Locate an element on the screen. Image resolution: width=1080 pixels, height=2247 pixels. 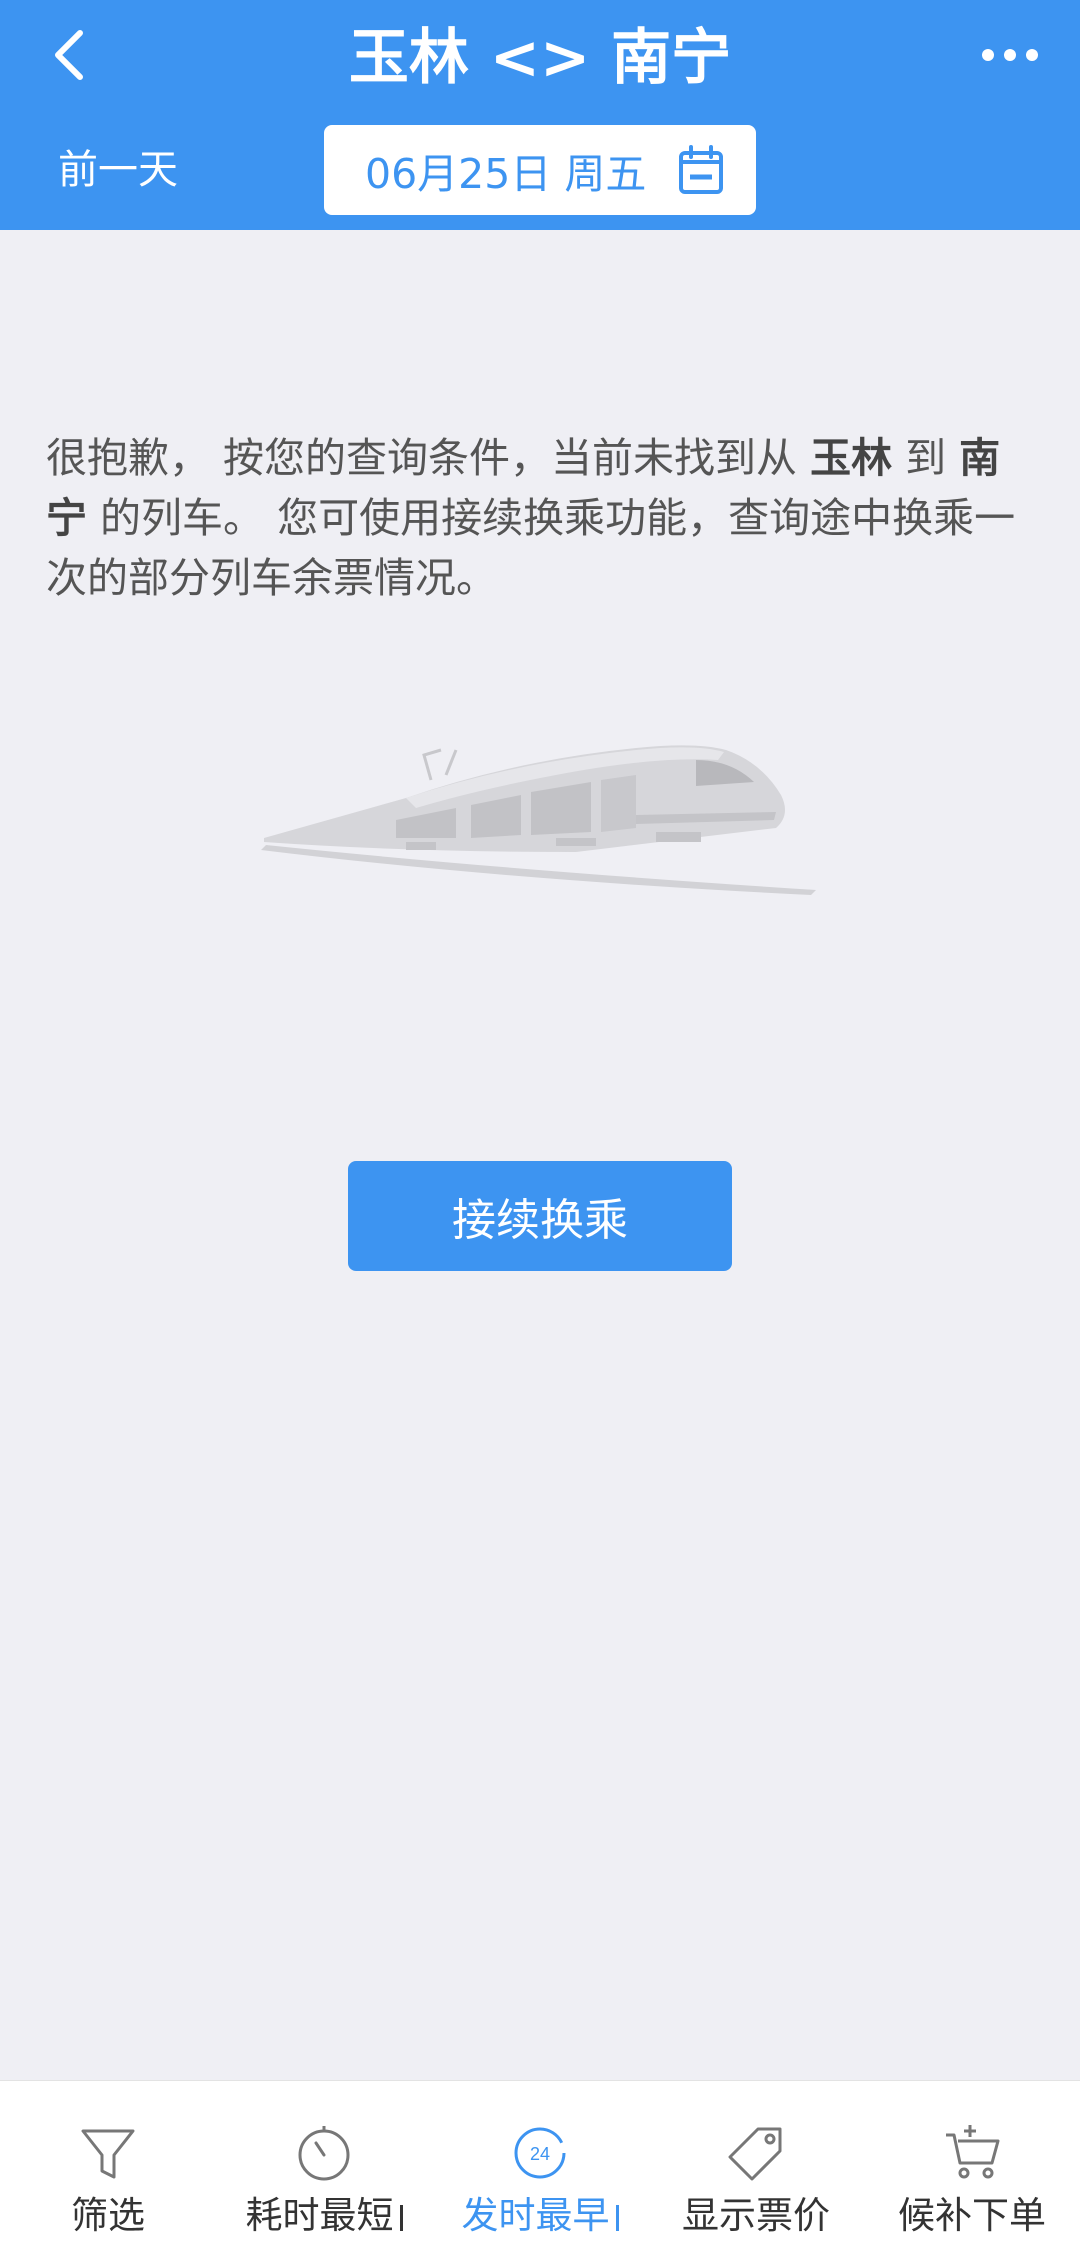
bottom-toolbar: 筛选 耗时最短 24 发时最早 显示票价 候补下单 is located at coordinates (540, 2163).